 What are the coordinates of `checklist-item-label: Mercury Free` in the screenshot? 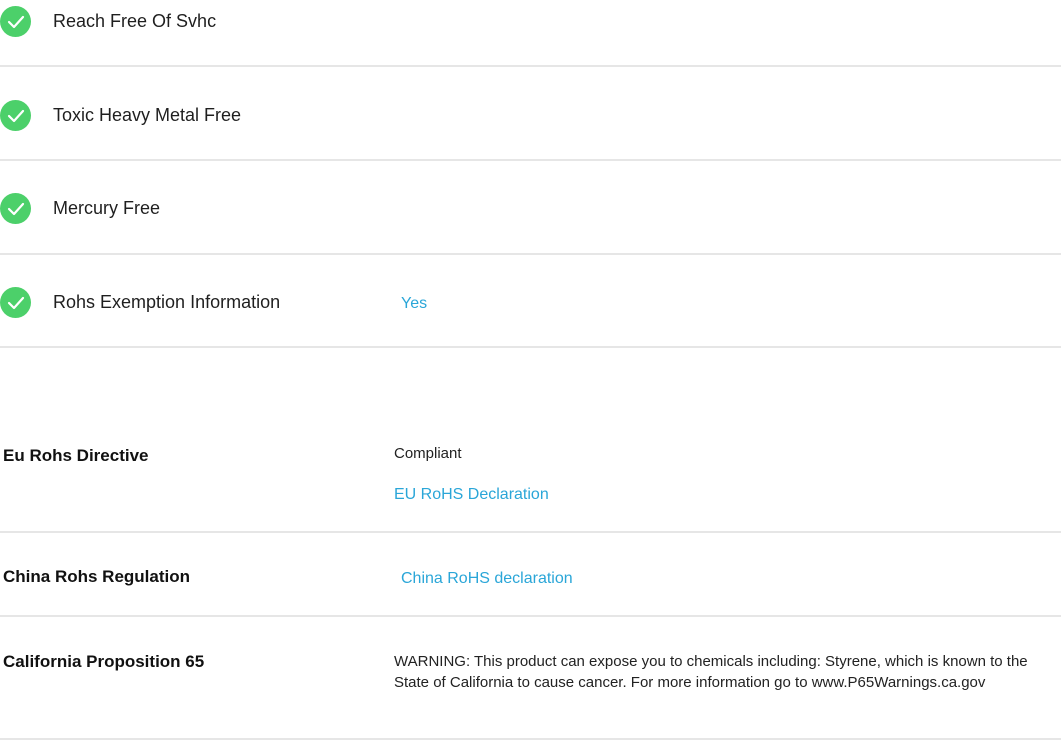 It's located at (107, 208).